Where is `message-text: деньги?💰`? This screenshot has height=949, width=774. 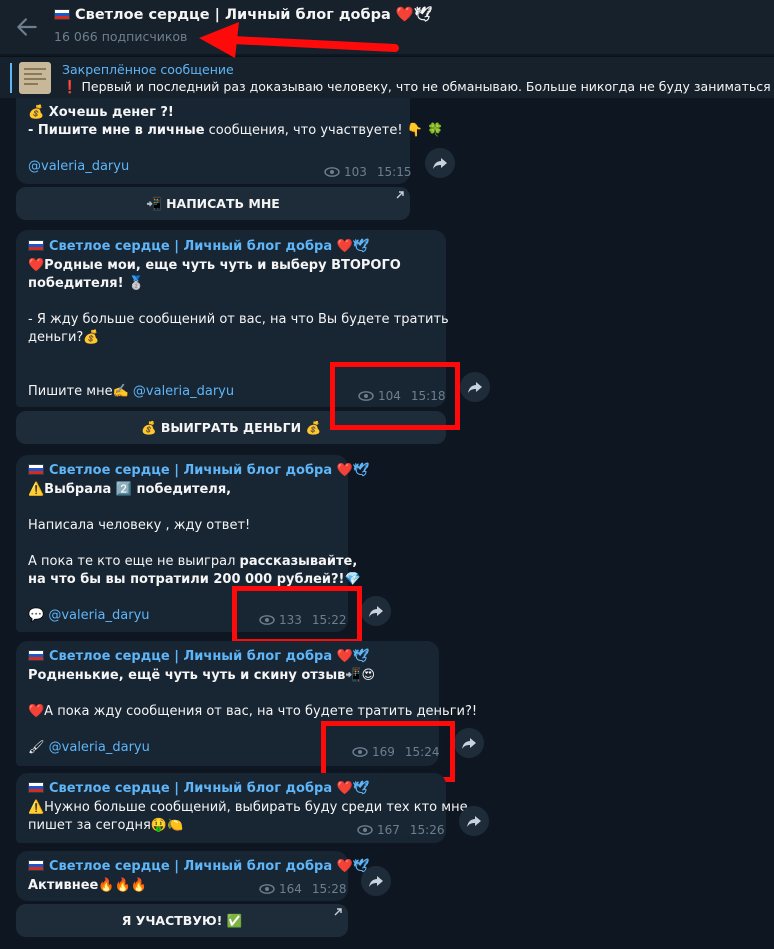 message-text: деньги?💰 is located at coordinates (64, 337).